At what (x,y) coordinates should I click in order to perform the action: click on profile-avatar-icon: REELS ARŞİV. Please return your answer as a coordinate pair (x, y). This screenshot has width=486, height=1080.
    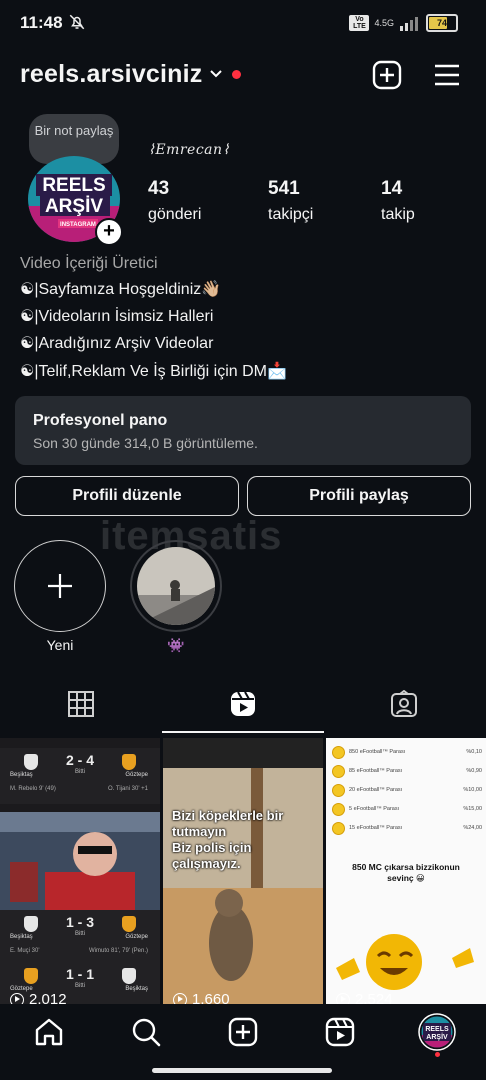
    Looking at the image, I should click on (437, 1032).